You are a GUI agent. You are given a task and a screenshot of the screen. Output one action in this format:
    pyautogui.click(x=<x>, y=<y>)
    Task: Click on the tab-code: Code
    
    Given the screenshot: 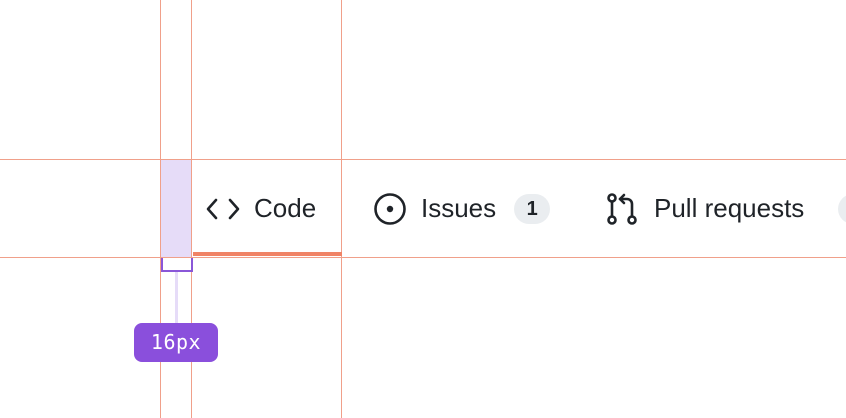 What is the action you would take?
    pyautogui.click(x=261, y=208)
    